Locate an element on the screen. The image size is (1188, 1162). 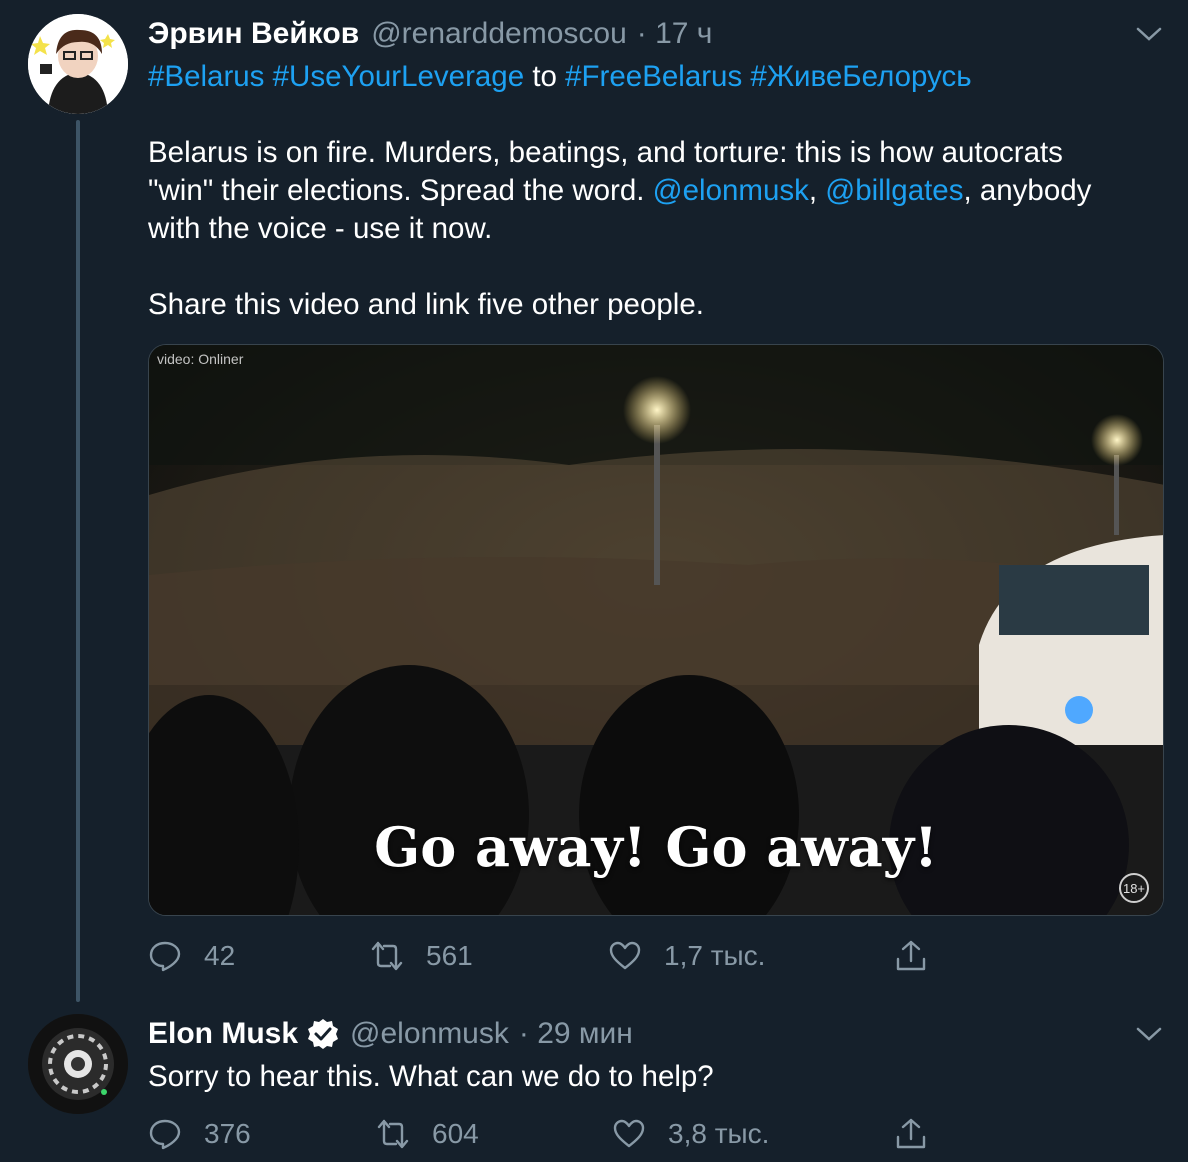
user-avatar-elonmusk is located at coordinates (78, 1064).